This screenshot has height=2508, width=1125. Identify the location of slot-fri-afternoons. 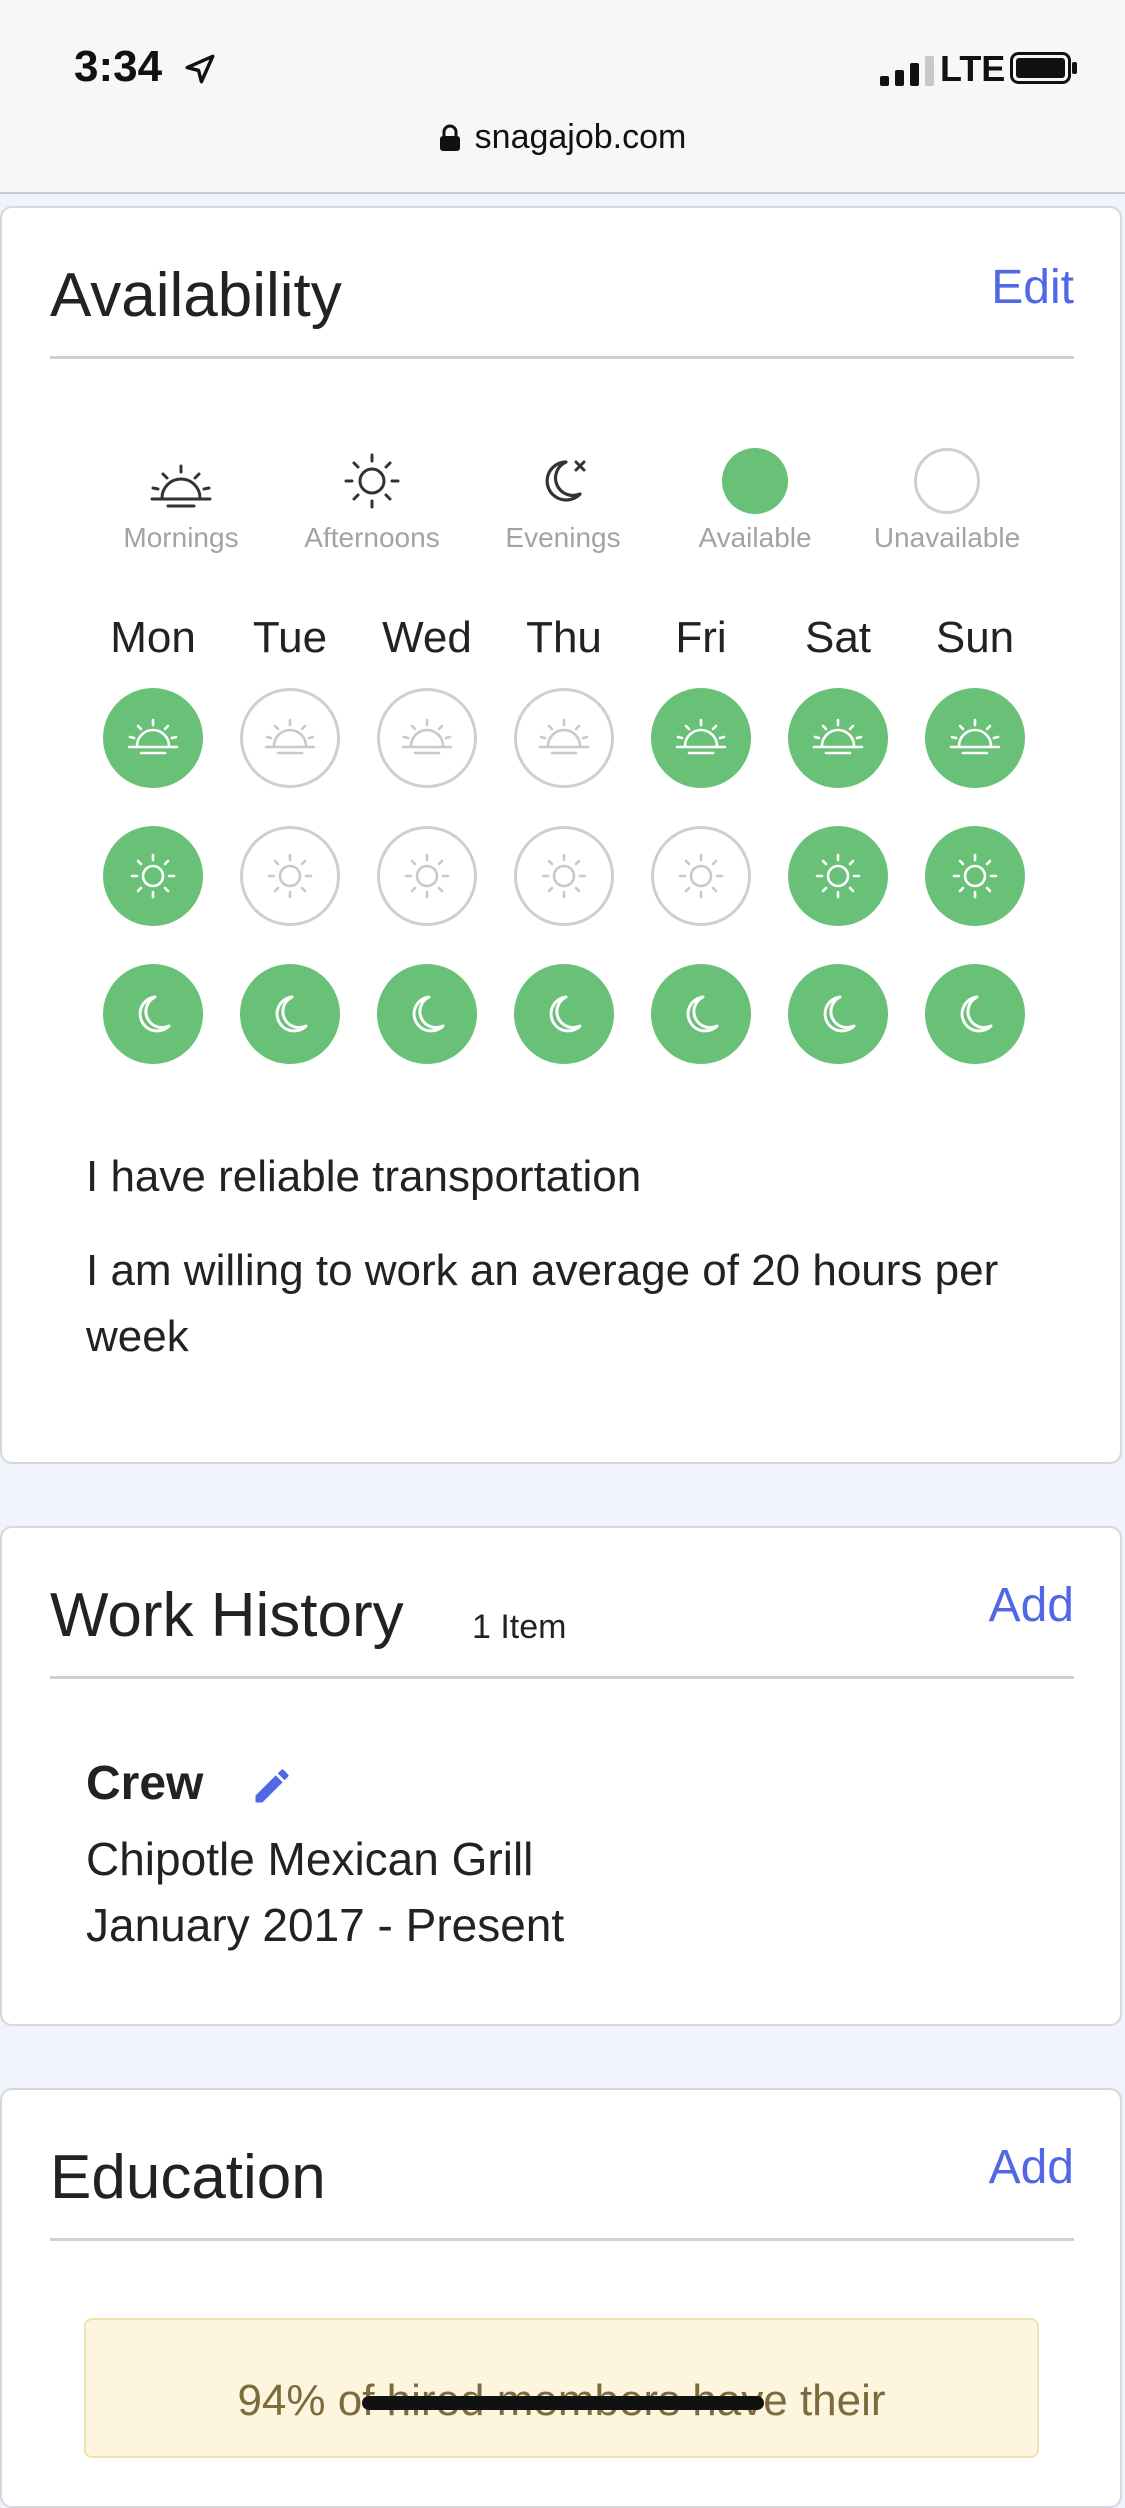
(701, 876).